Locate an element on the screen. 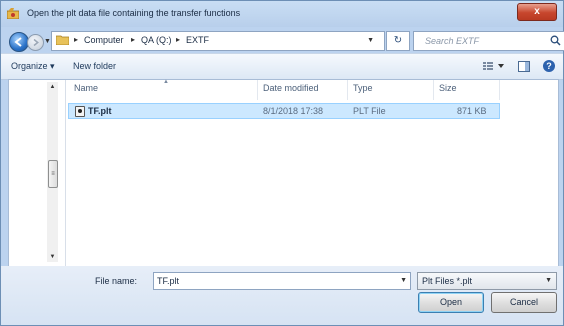 The width and height of the screenshot is (564, 326). column-header-type: Type is located at coordinates (363, 88).